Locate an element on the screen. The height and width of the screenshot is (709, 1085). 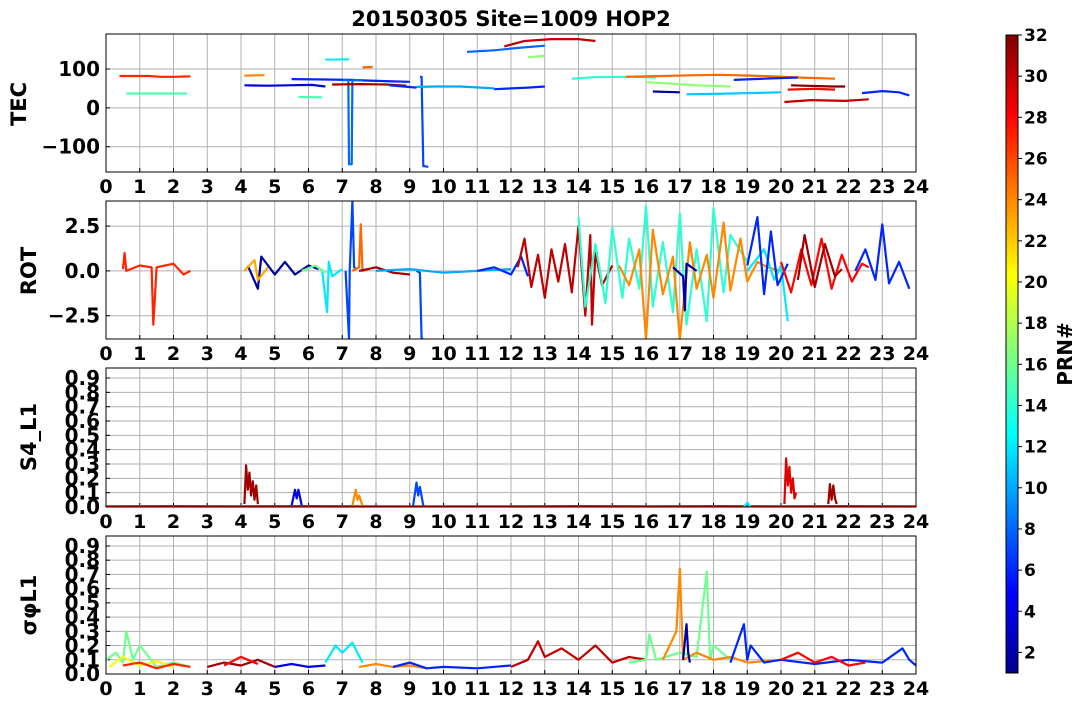
colorbar: 2468101214161820222426283032 PRN# is located at coordinates (1041, 350).